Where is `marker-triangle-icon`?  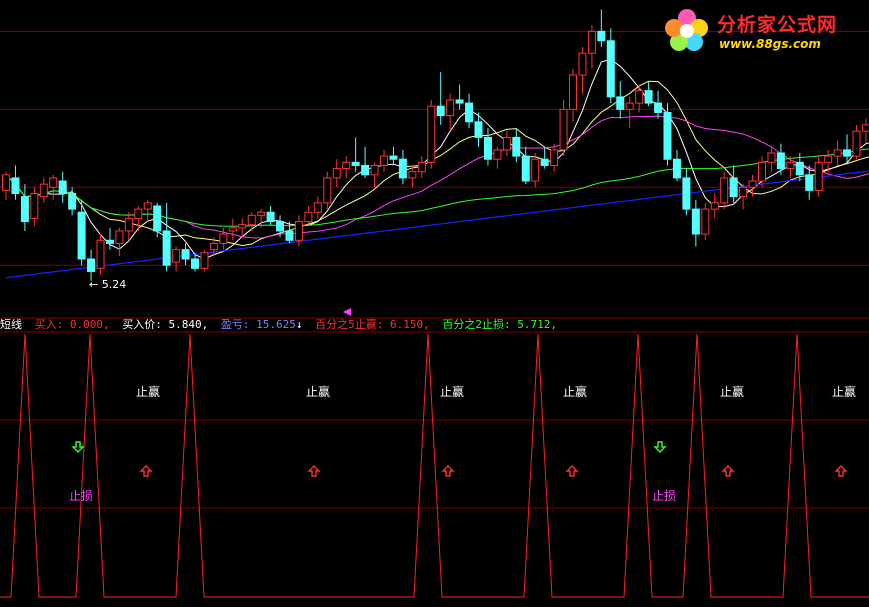 marker-triangle-icon is located at coordinates (347, 312).